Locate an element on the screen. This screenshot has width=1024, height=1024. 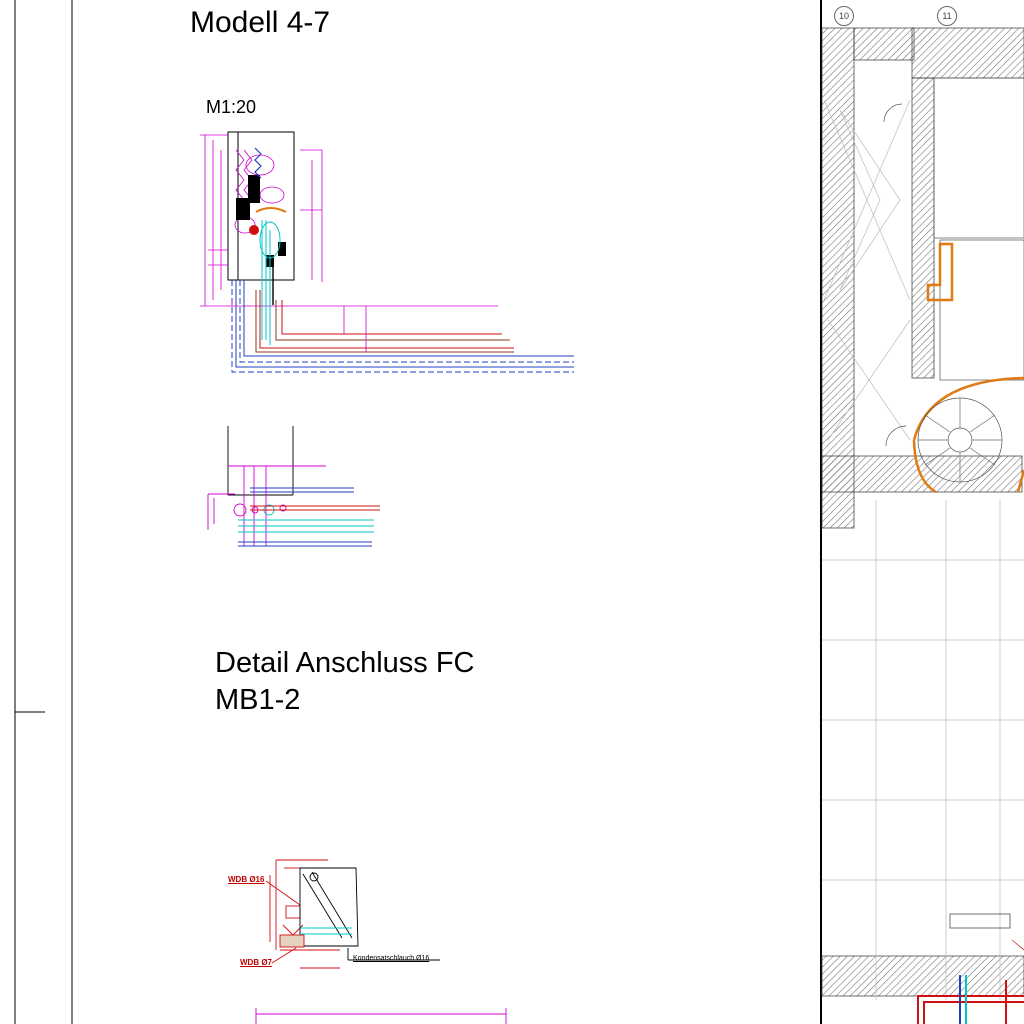
detail-title-line2: MB1-2 is located at coordinates (258, 700).